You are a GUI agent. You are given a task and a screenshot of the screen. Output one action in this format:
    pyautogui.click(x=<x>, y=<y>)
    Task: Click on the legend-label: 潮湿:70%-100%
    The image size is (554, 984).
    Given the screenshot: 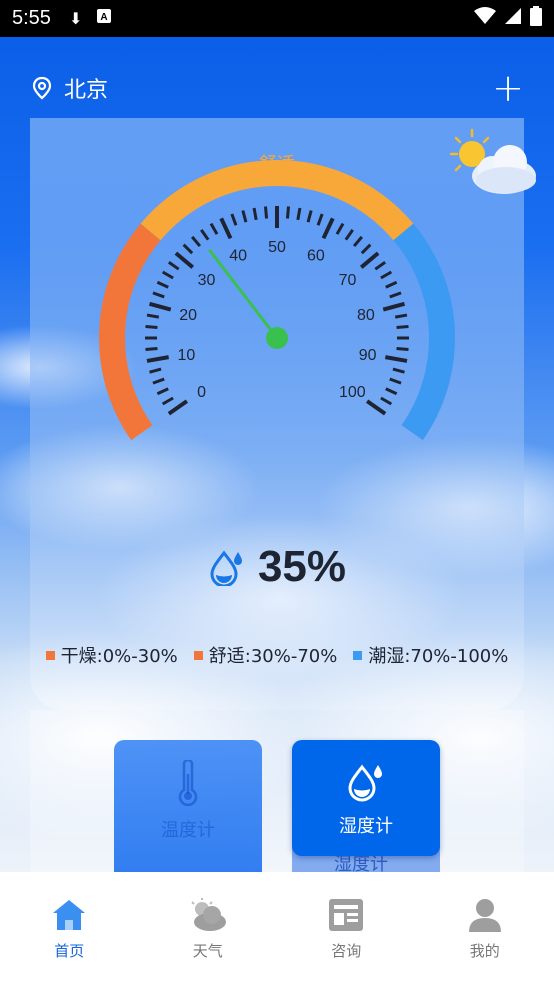 What is the action you would take?
    pyautogui.click(x=438, y=656)
    